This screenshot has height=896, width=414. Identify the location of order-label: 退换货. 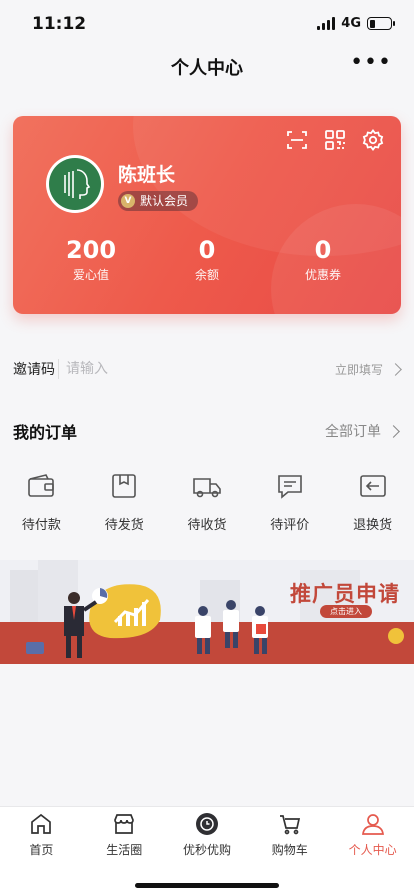
(373, 525).